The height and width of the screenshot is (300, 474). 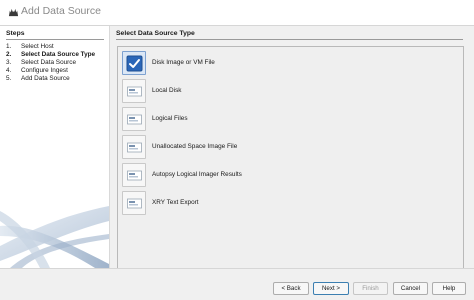 What do you see at coordinates (237, 13) in the screenshot?
I see `title-bar: Add Data Source` at bounding box center [237, 13].